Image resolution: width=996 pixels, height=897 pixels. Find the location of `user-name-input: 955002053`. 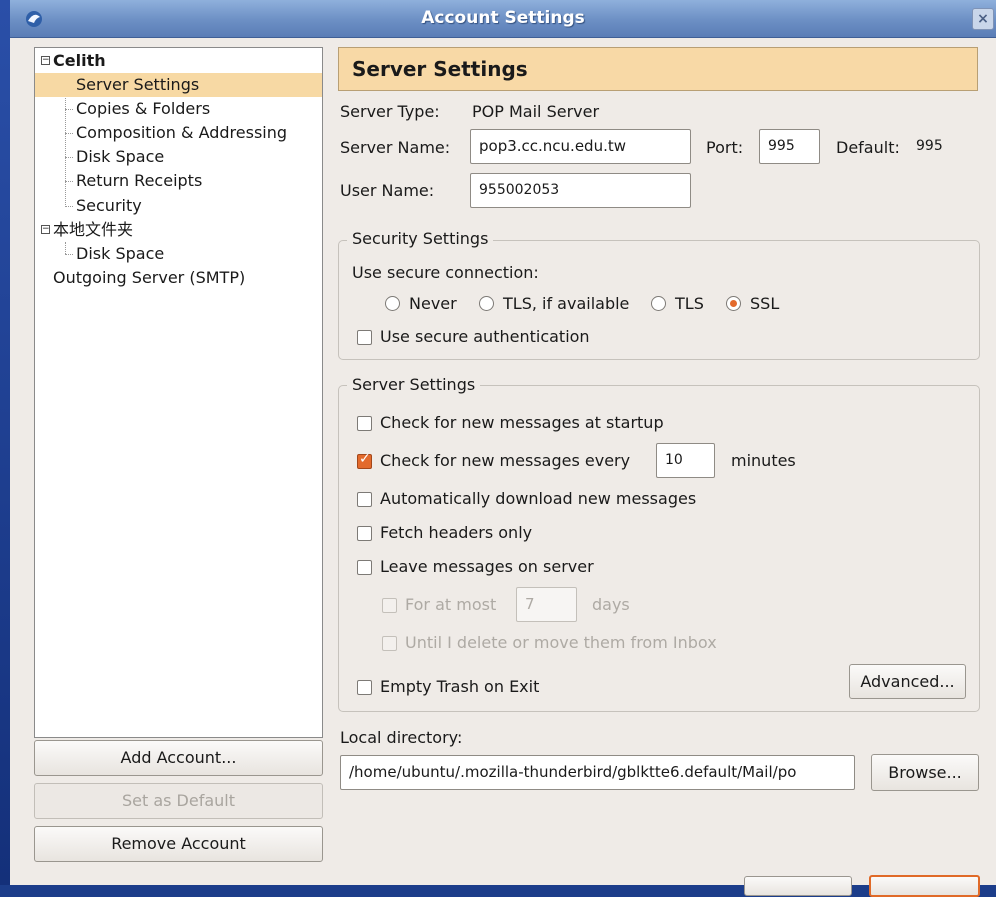

user-name-input: 955002053 is located at coordinates (580, 190).